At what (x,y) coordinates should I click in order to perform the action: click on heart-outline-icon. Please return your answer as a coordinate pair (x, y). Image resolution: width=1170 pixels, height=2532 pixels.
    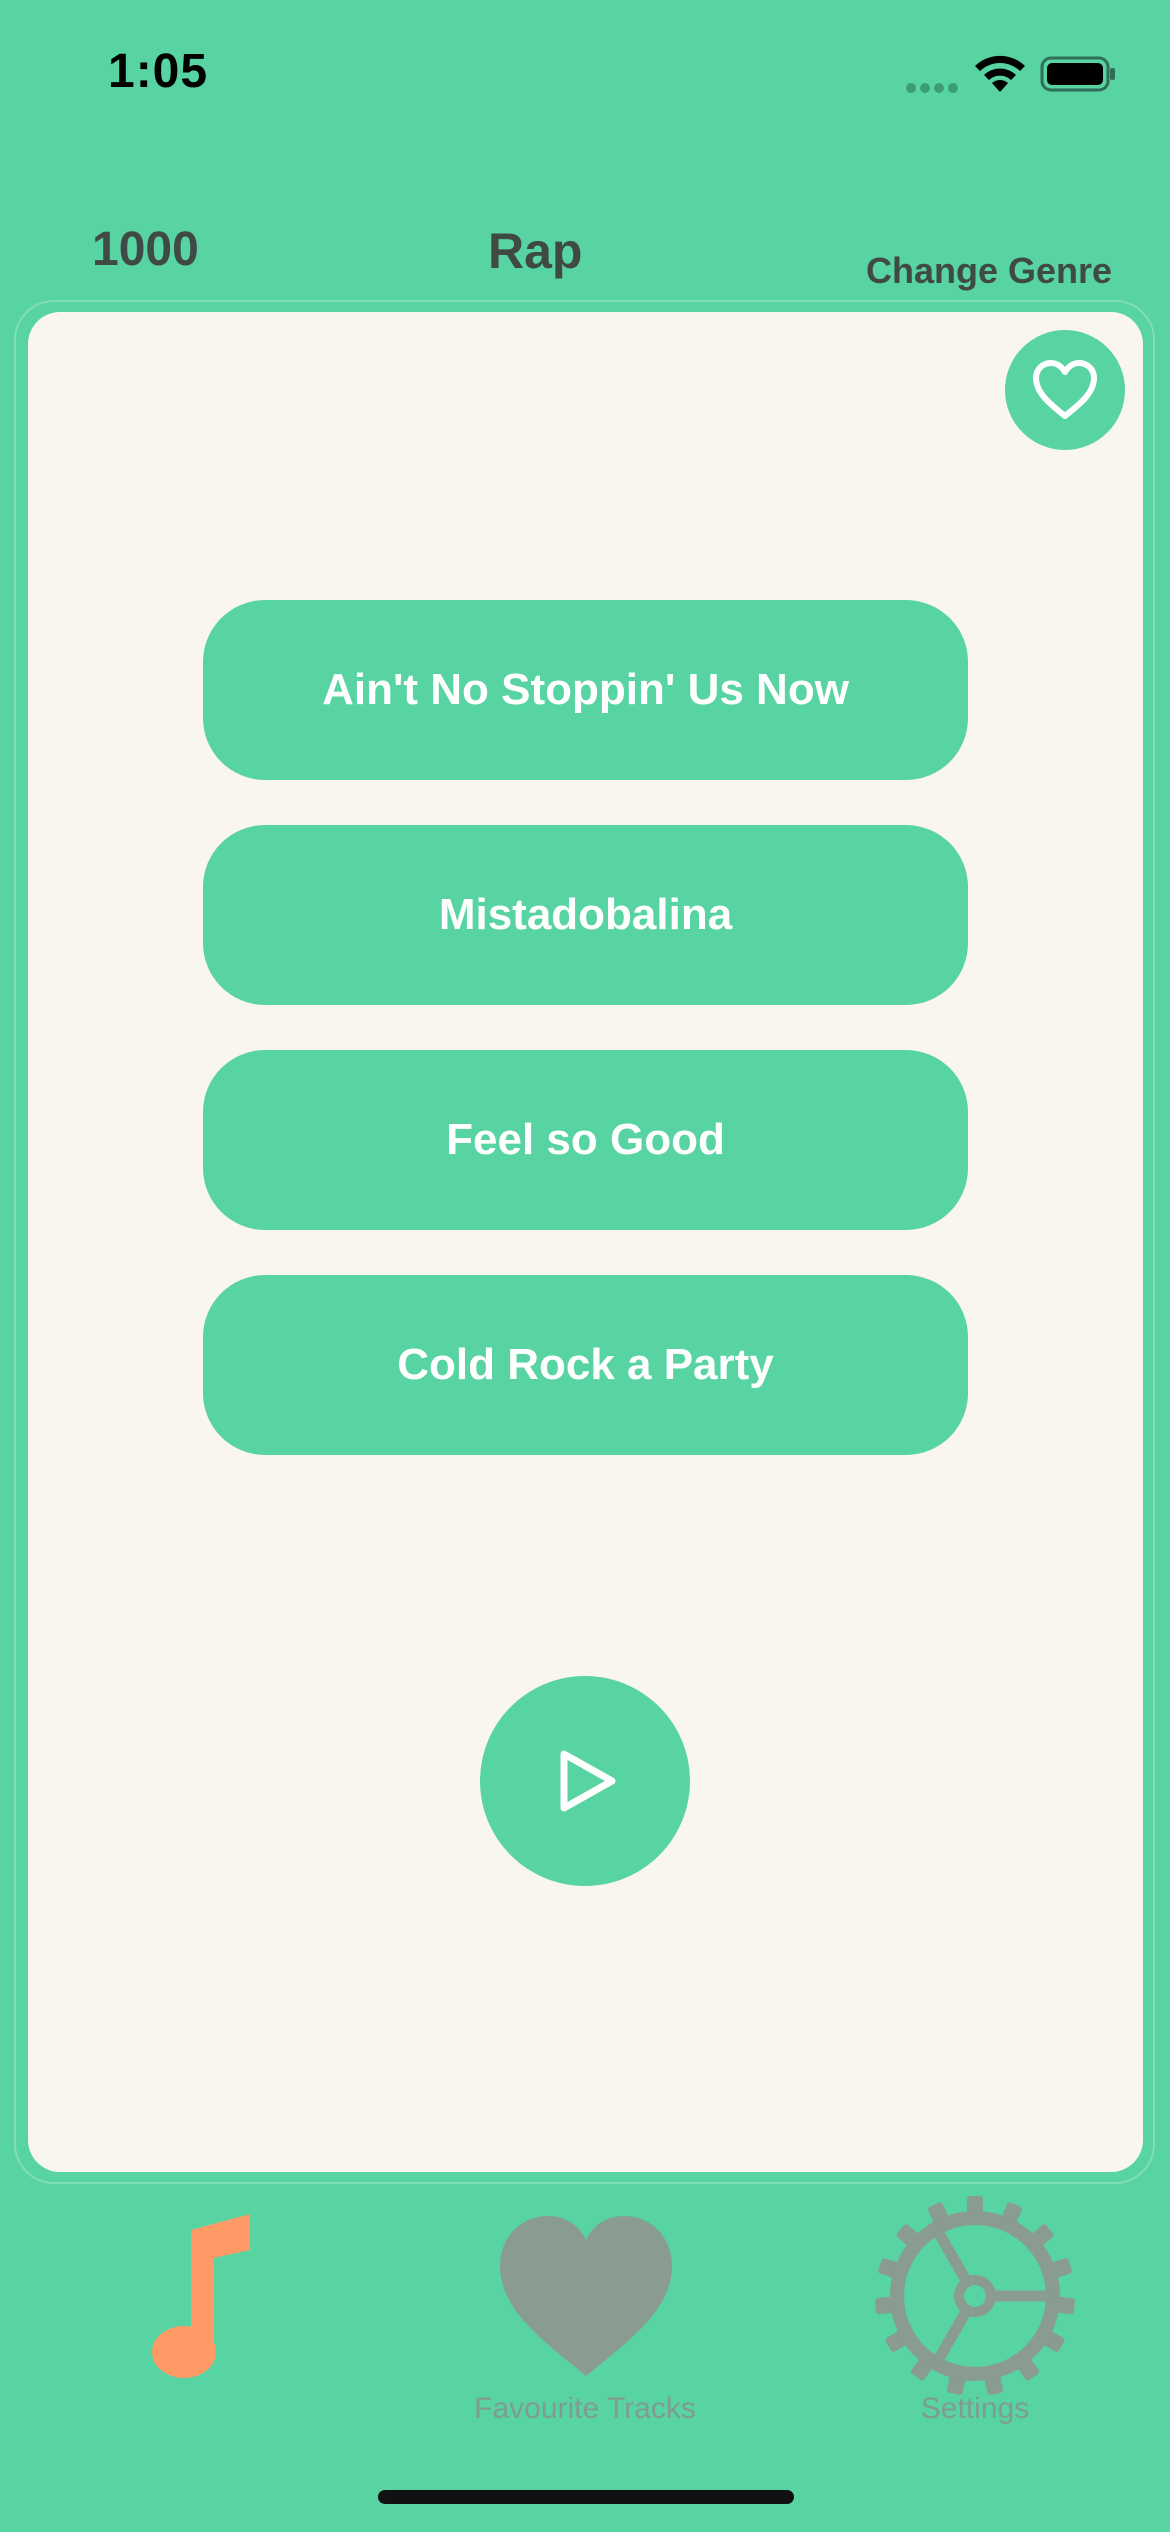
    Looking at the image, I should click on (1065, 389).